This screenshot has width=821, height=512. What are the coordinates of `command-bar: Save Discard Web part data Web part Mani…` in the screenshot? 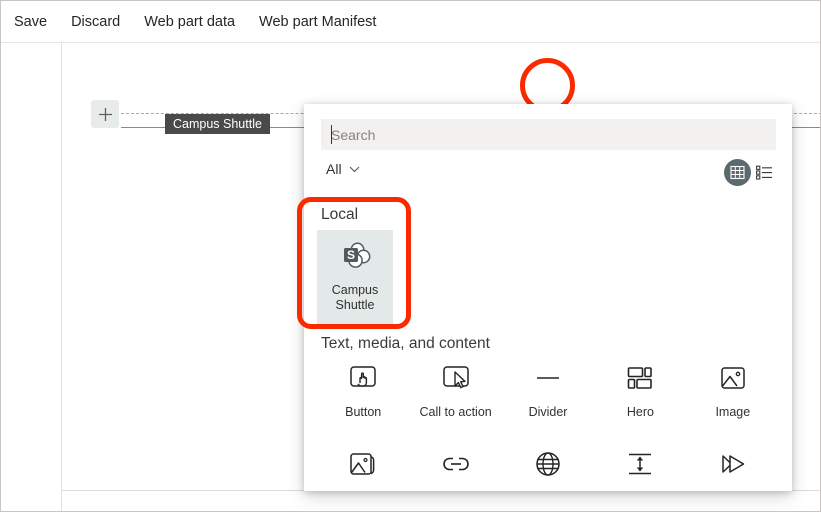 It's located at (410, 22).